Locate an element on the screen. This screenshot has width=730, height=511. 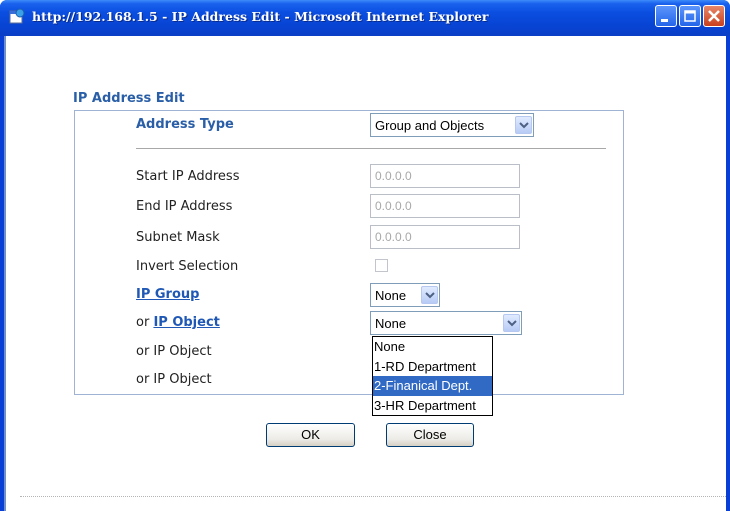
ip-object-link: IP Object is located at coordinates (186, 322).